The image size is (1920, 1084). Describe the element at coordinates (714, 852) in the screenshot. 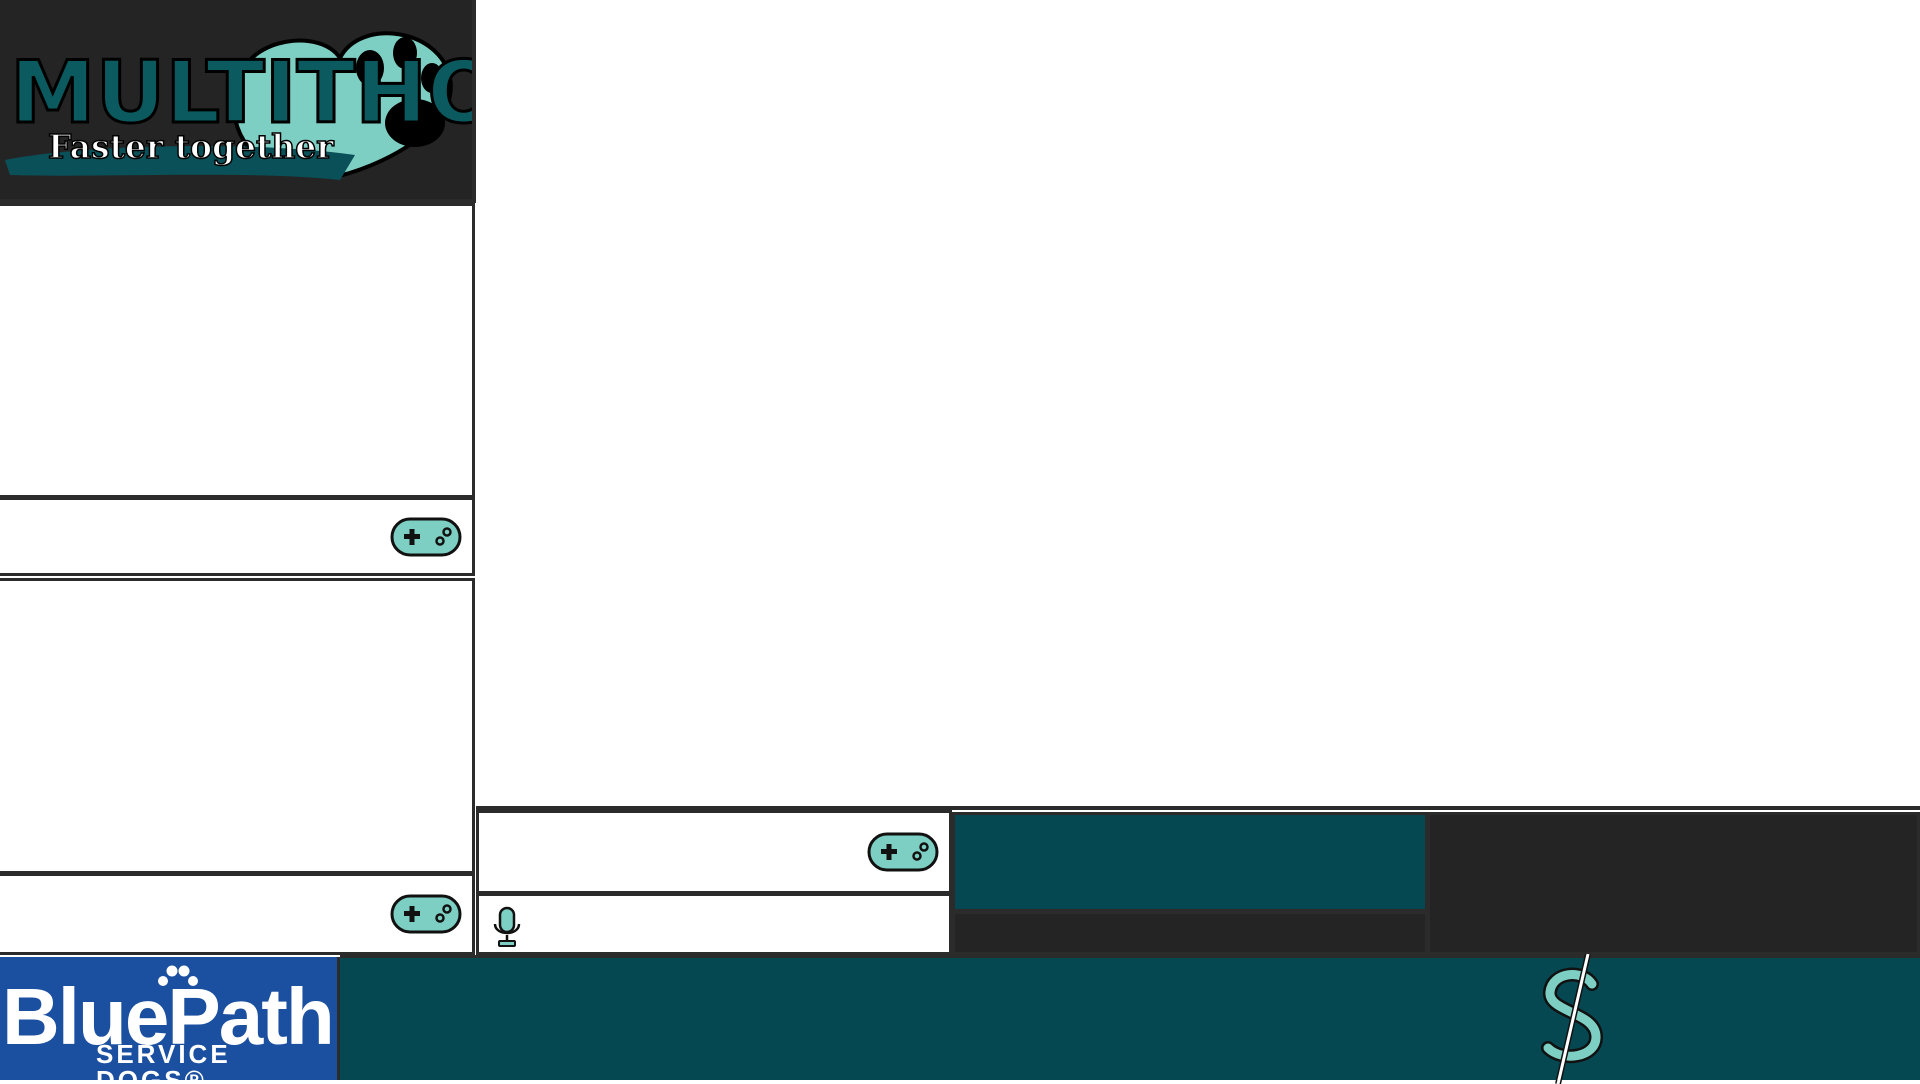

I see `runner-3-name-bar` at that location.